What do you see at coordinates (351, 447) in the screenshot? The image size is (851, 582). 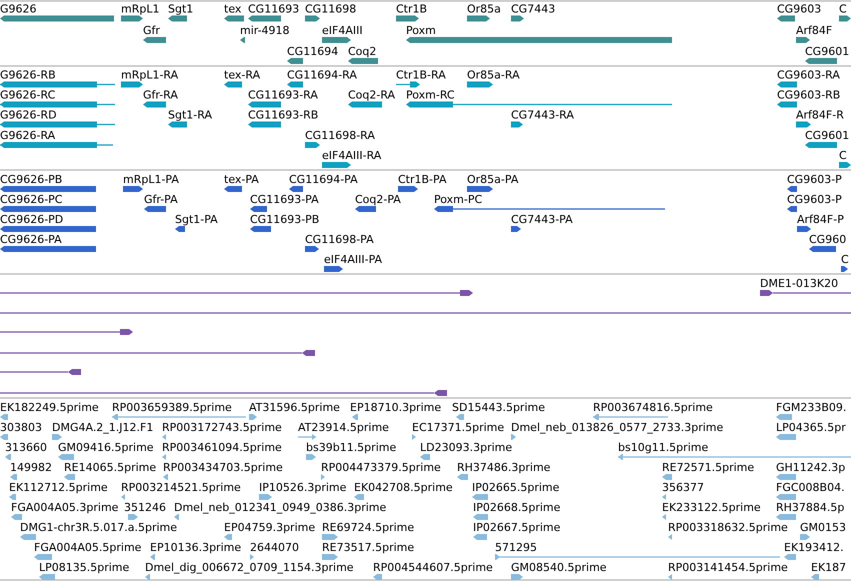 I see `feature-label: bs39b11.5prime` at bounding box center [351, 447].